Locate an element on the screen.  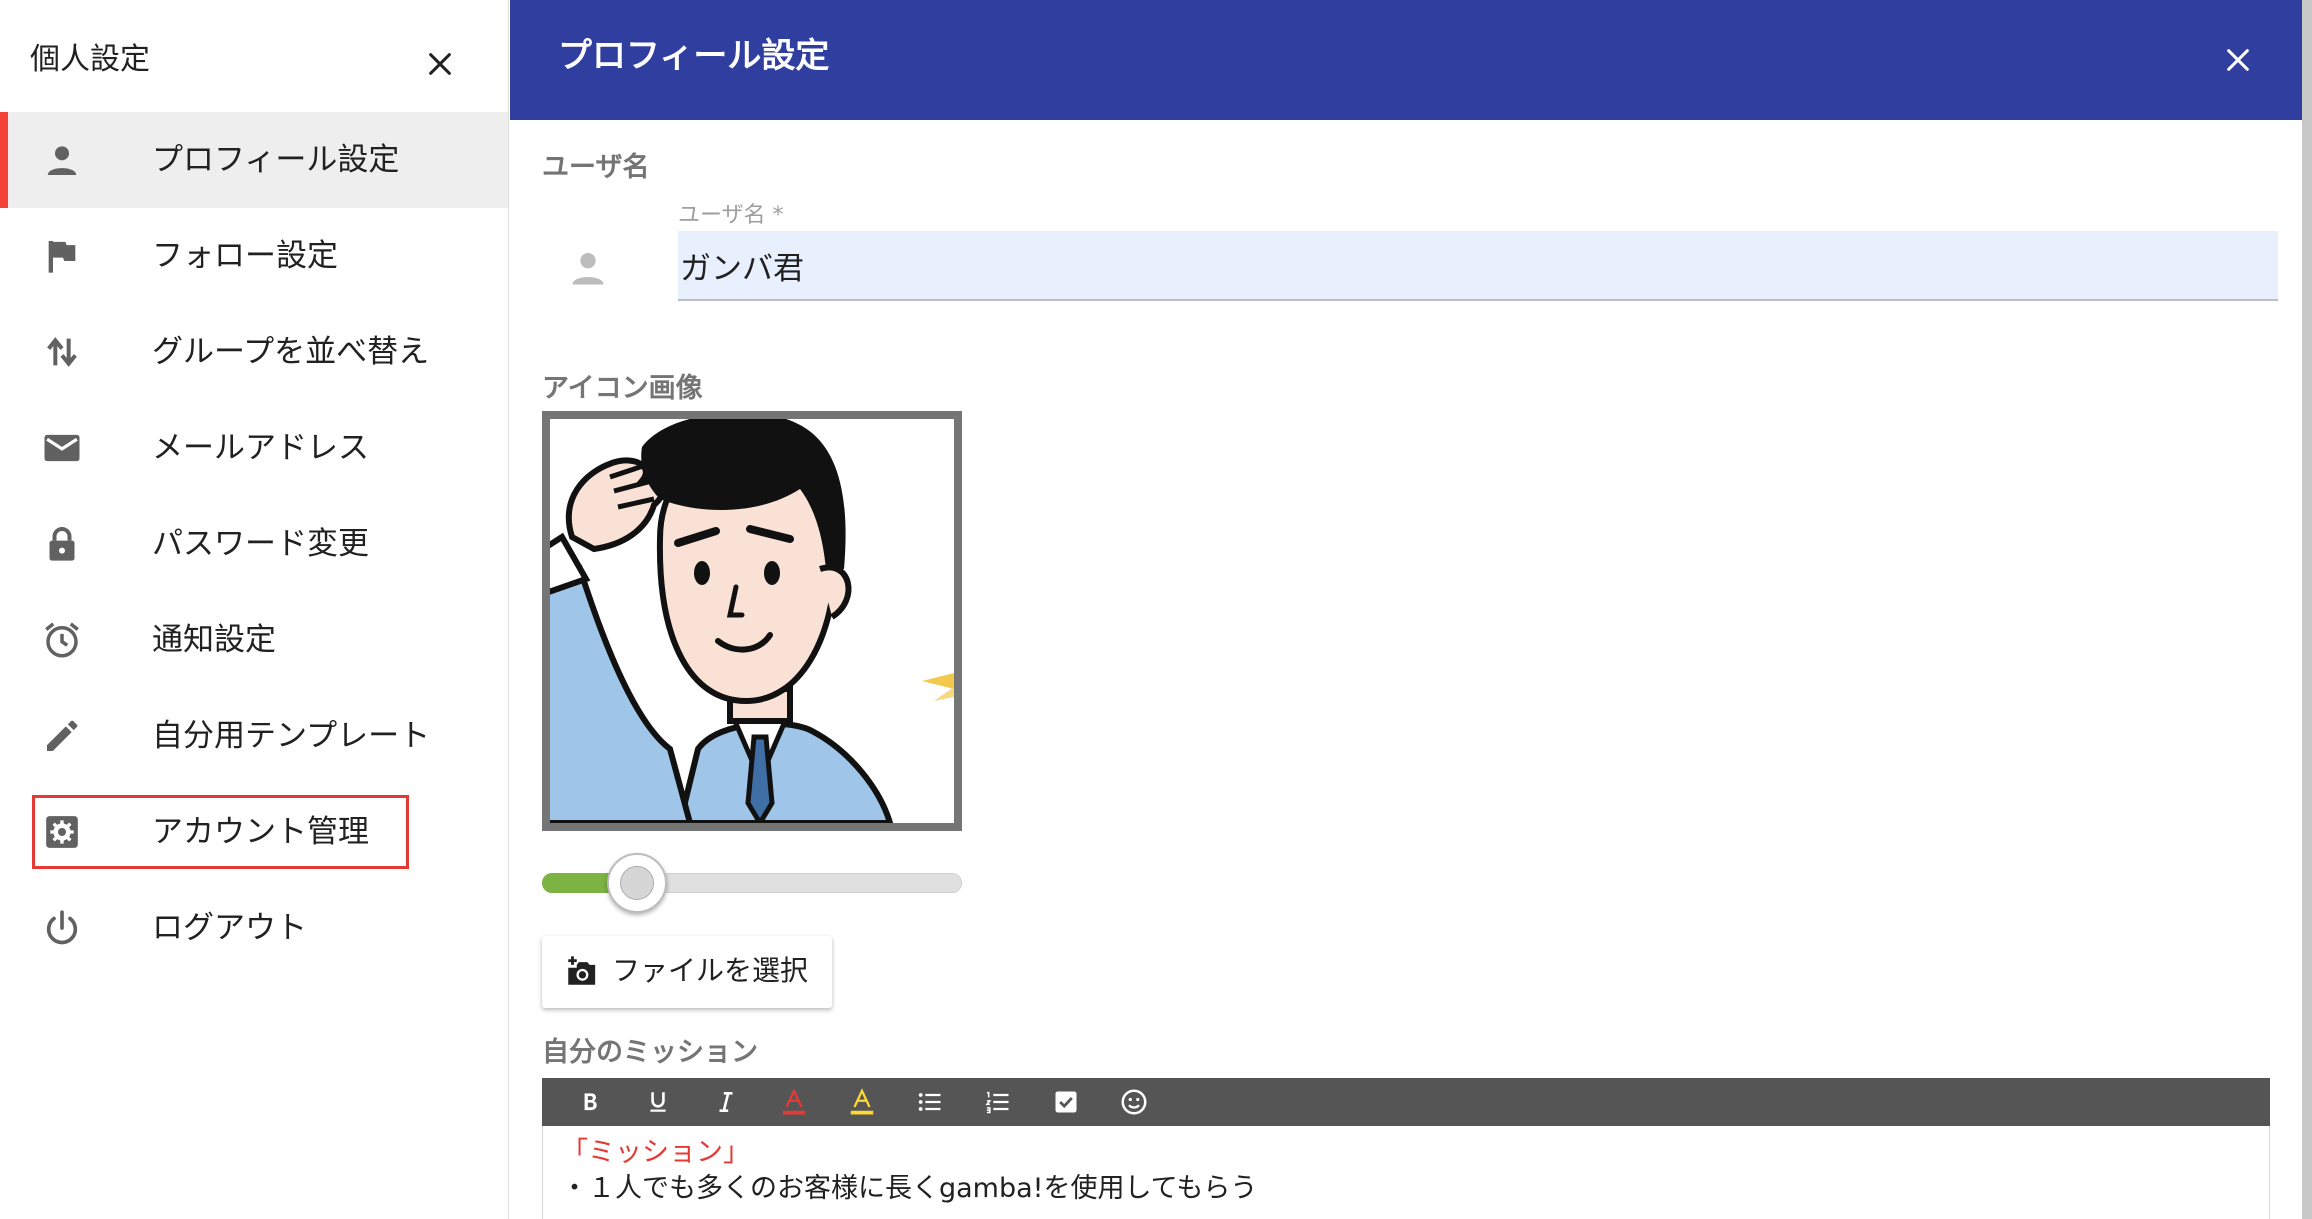
sidebar-item-account: アカウント管理 is located at coordinates (254, 832).